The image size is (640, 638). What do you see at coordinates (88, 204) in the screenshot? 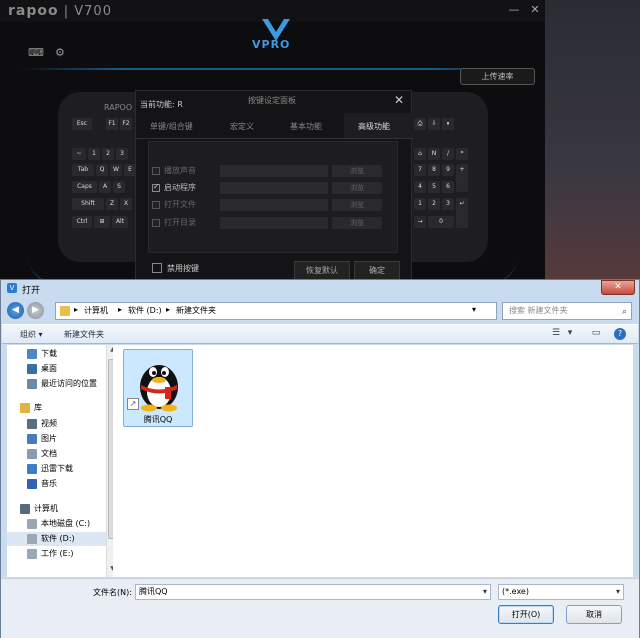
I see `key-shift: Shift` at bounding box center [88, 204].